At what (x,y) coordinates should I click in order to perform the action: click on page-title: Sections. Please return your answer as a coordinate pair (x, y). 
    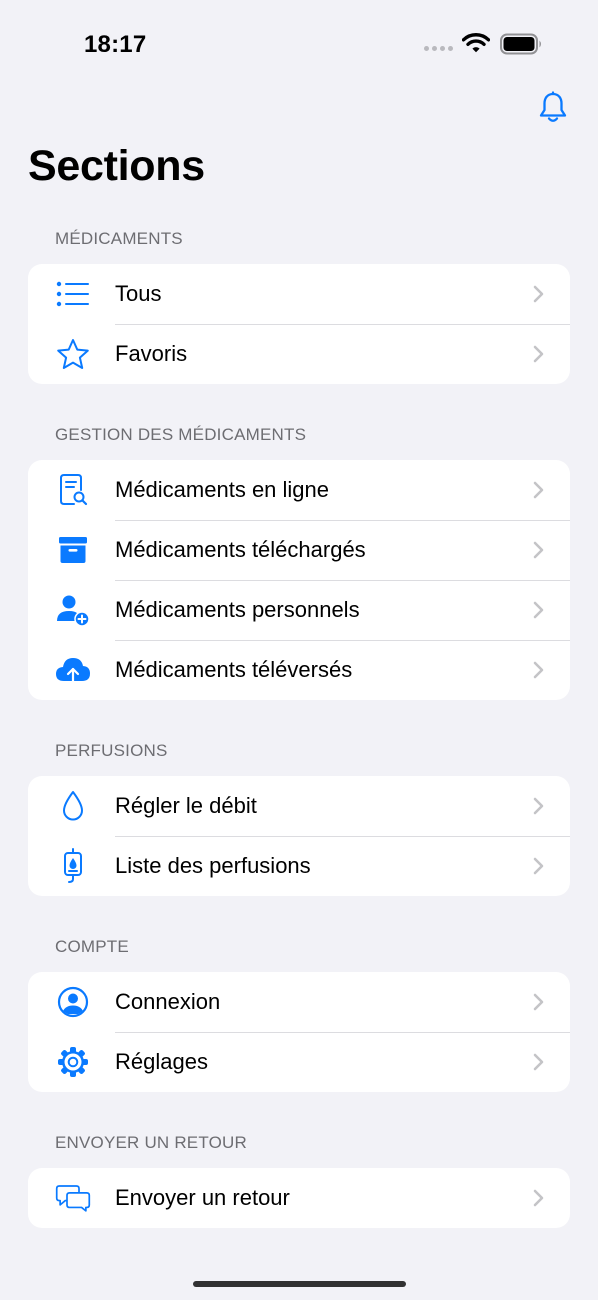
    Looking at the image, I should click on (116, 166).